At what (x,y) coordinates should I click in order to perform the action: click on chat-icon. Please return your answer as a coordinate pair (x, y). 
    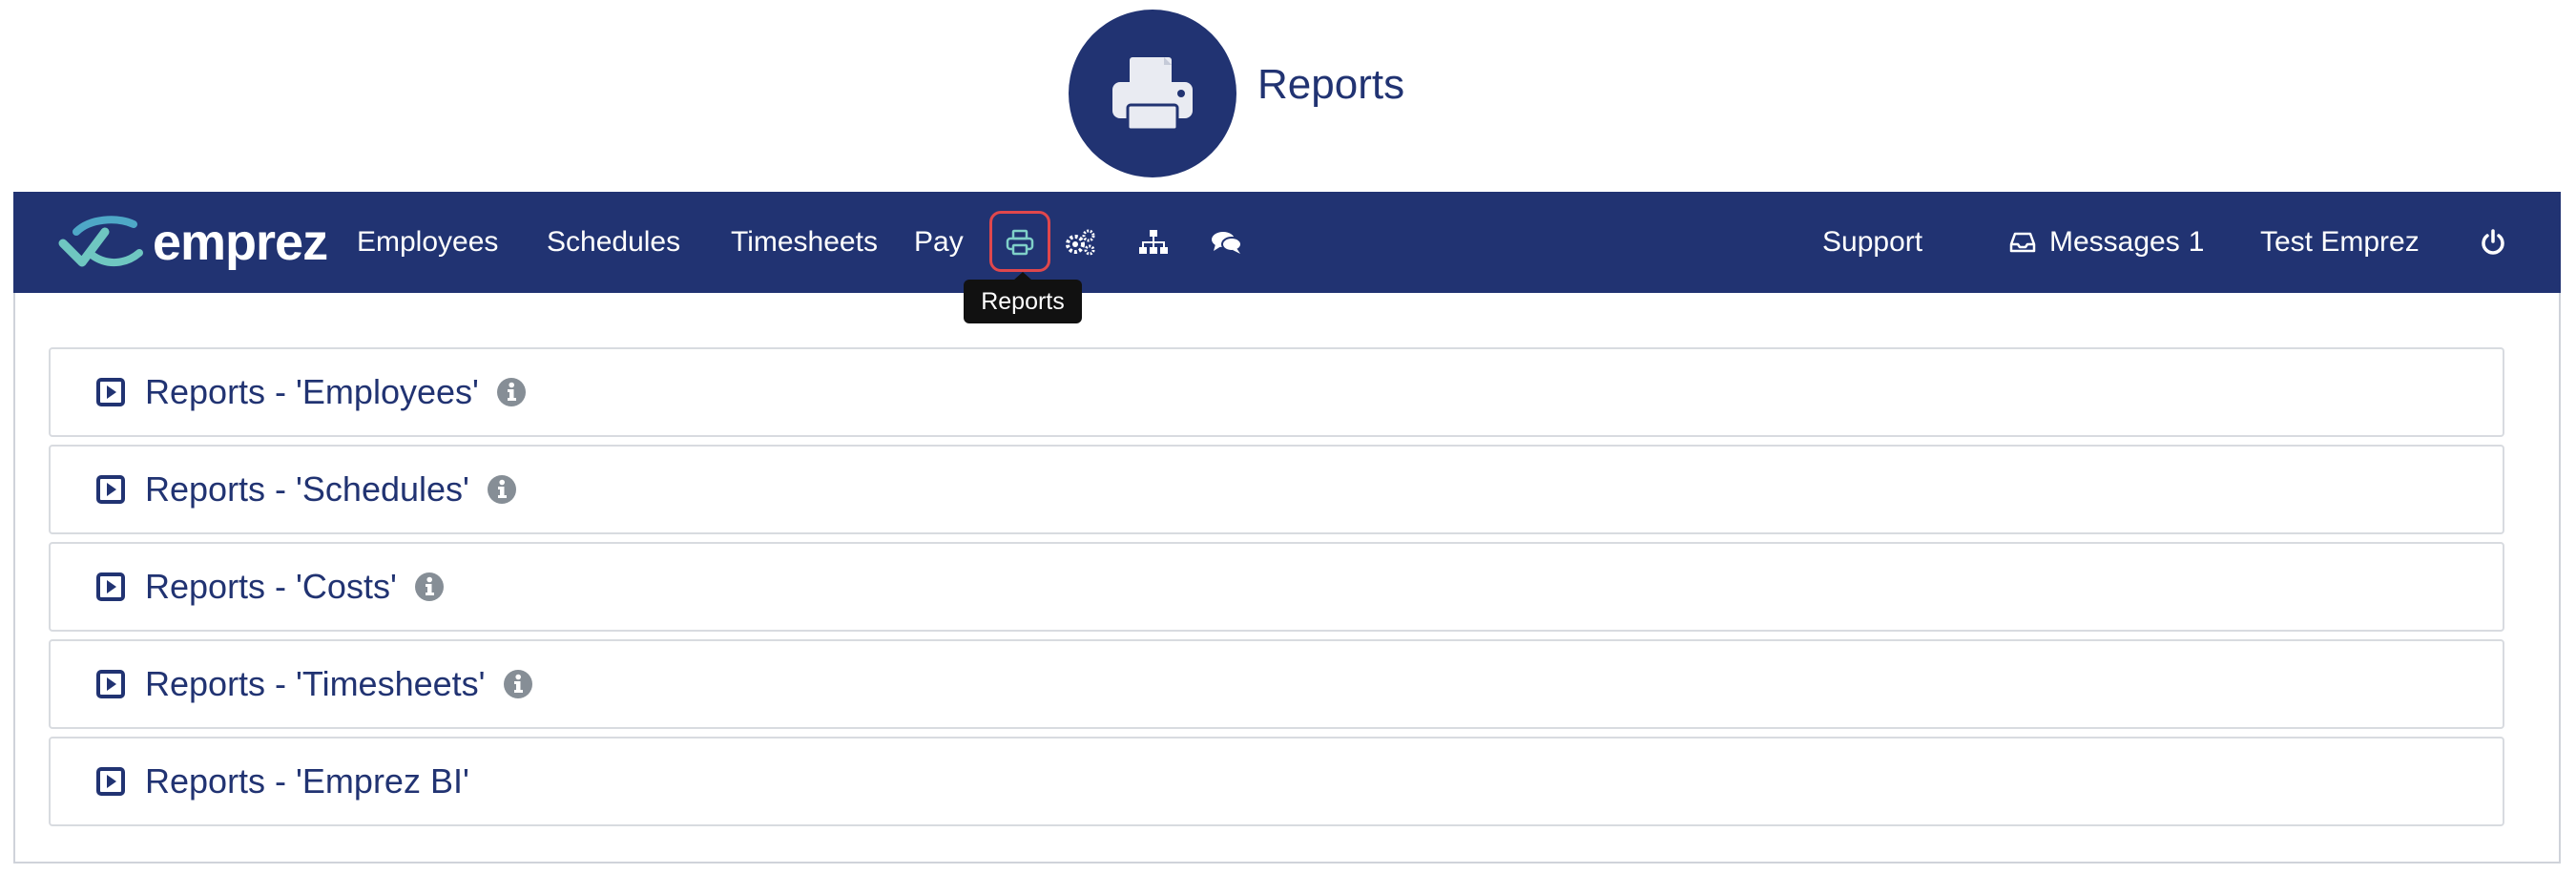
    Looking at the image, I should click on (1227, 243).